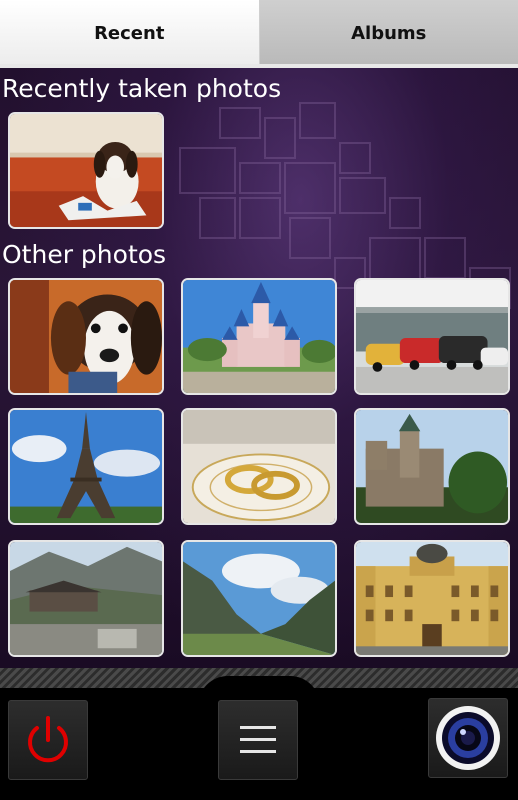 This screenshot has width=518, height=800. What do you see at coordinates (130, 33) in the screenshot?
I see `tab-recent: Recent` at bounding box center [130, 33].